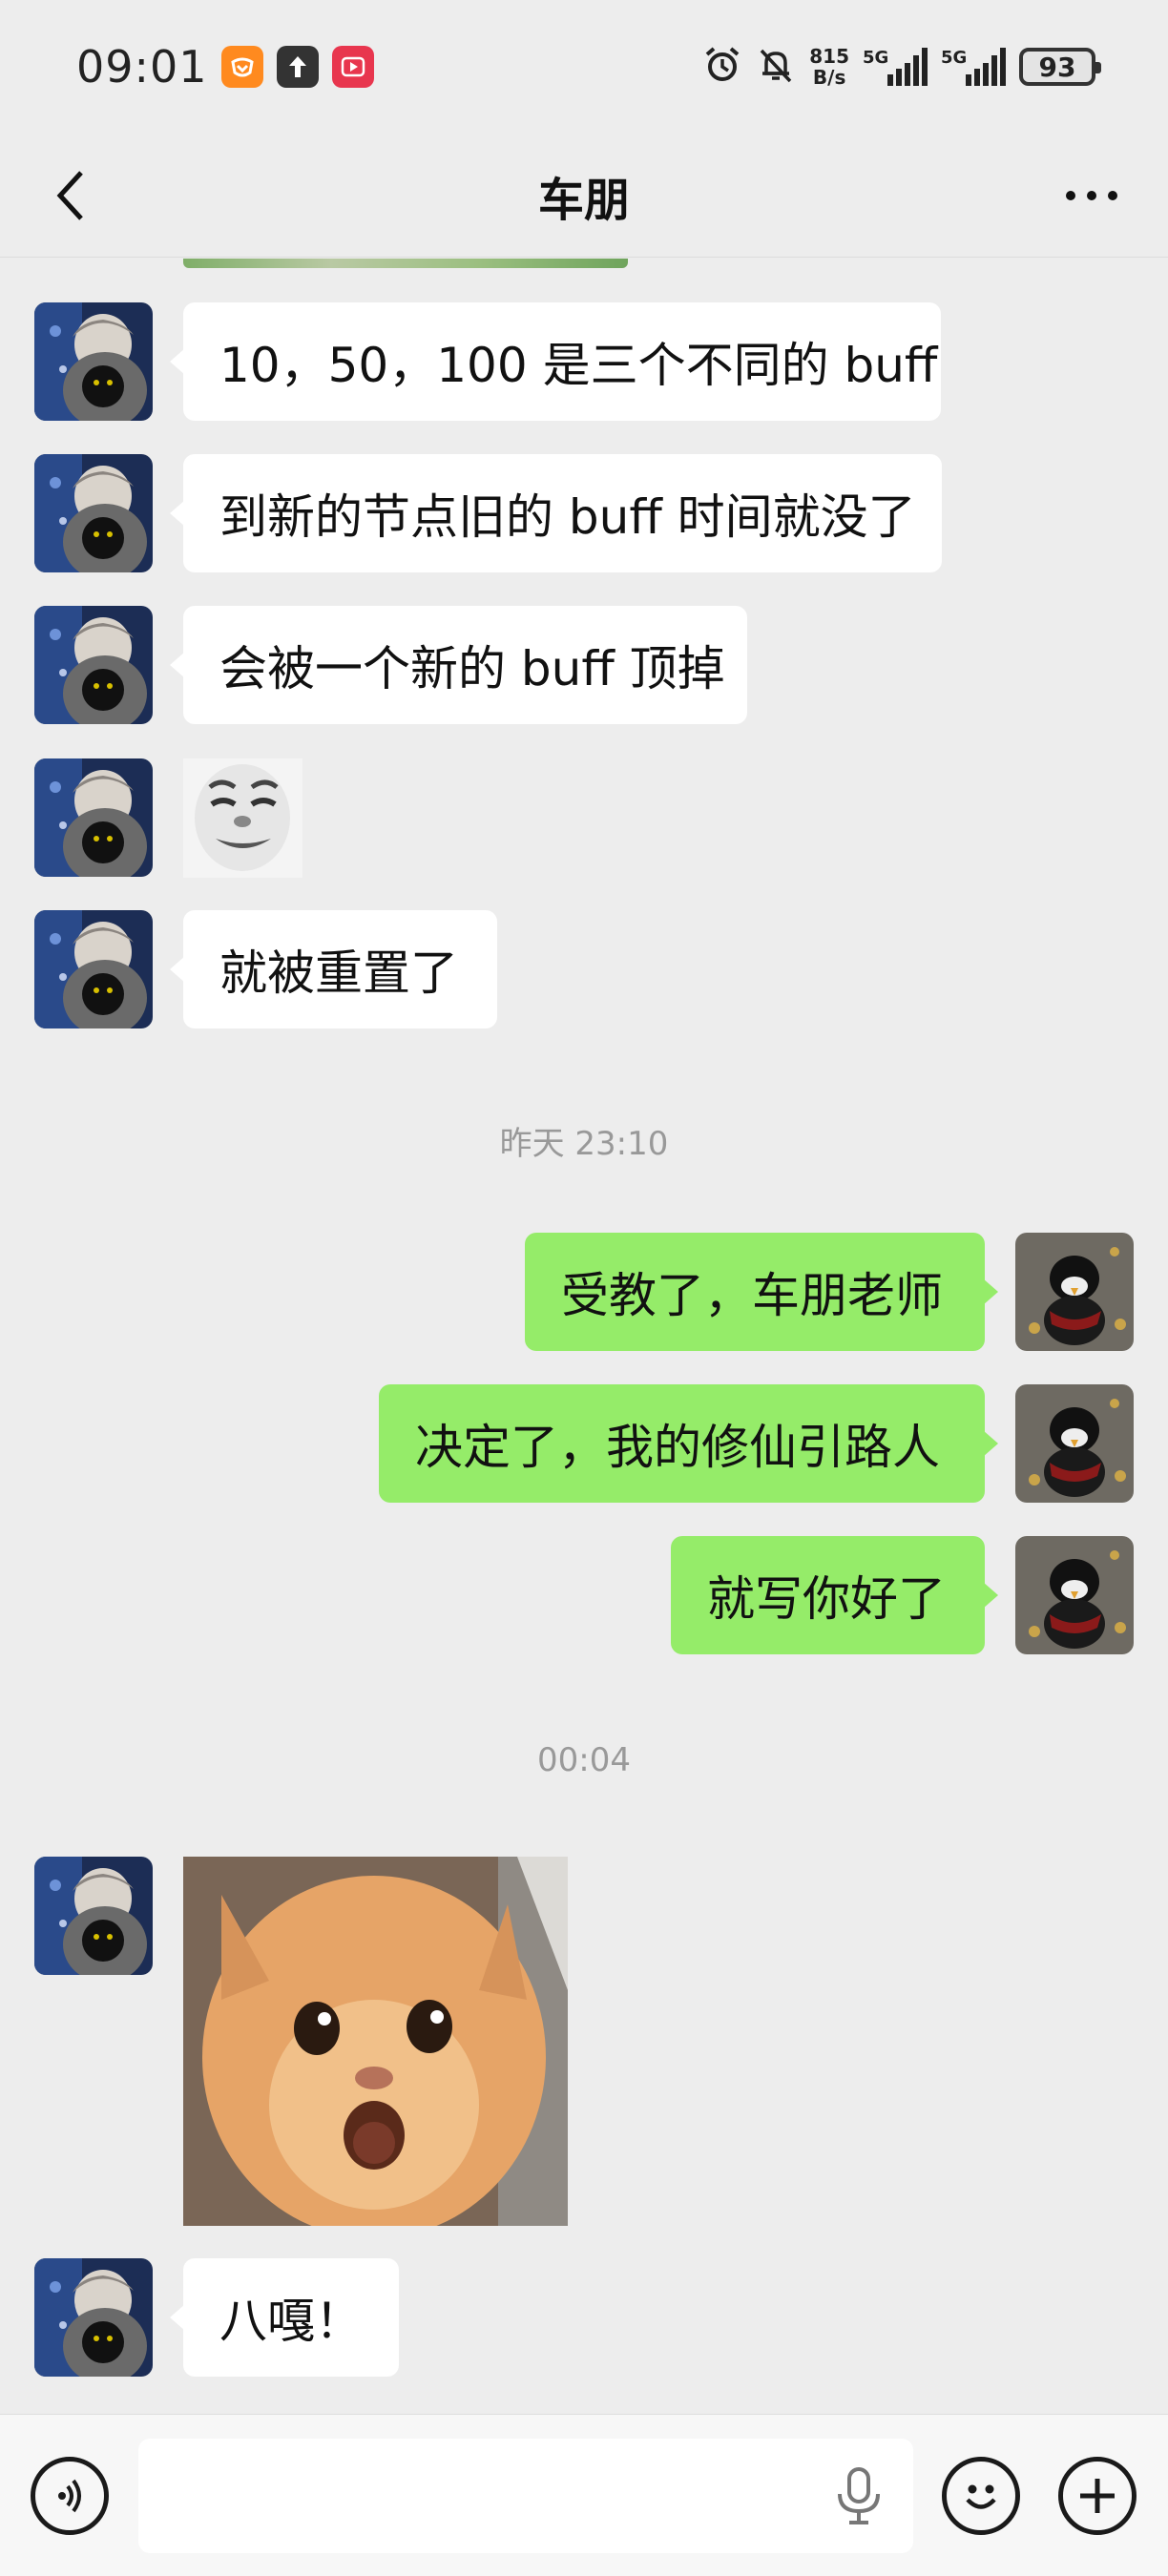 This screenshot has height=2576, width=1168. Describe the element at coordinates (525, 2496) in the screenshot. I see `message-input` at that location.